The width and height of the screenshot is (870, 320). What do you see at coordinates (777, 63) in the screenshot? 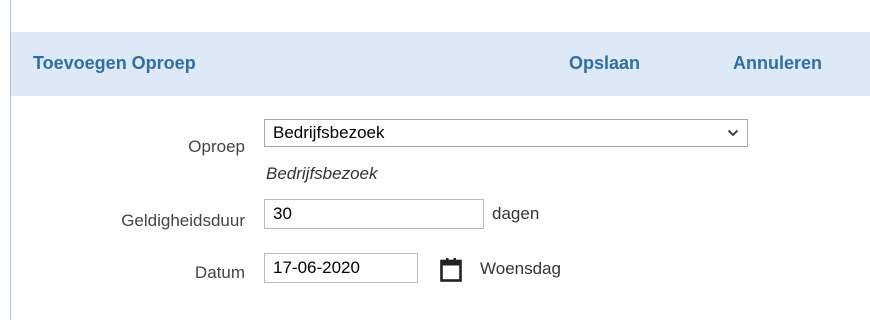
I see `cancel-button: Annuleren` at bounding box center [777, 63].